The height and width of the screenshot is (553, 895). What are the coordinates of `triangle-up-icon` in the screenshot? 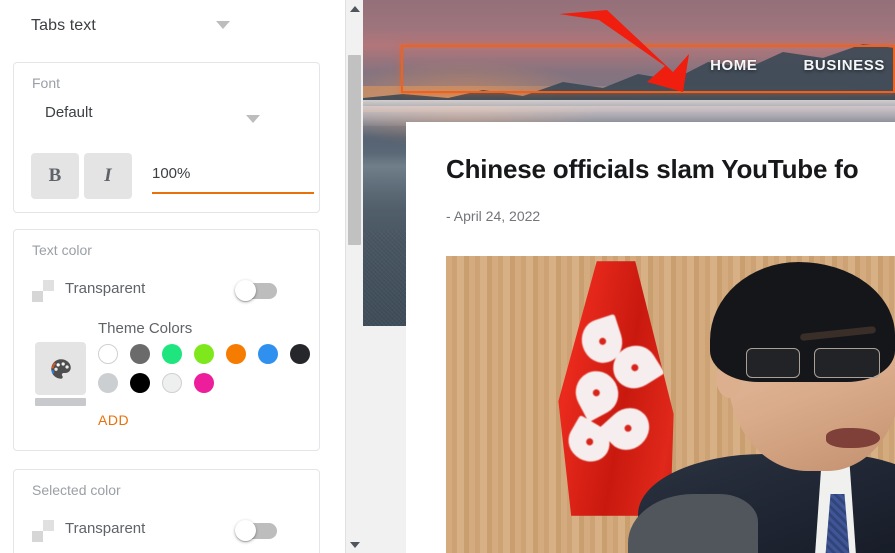 It's located at (354, 8).